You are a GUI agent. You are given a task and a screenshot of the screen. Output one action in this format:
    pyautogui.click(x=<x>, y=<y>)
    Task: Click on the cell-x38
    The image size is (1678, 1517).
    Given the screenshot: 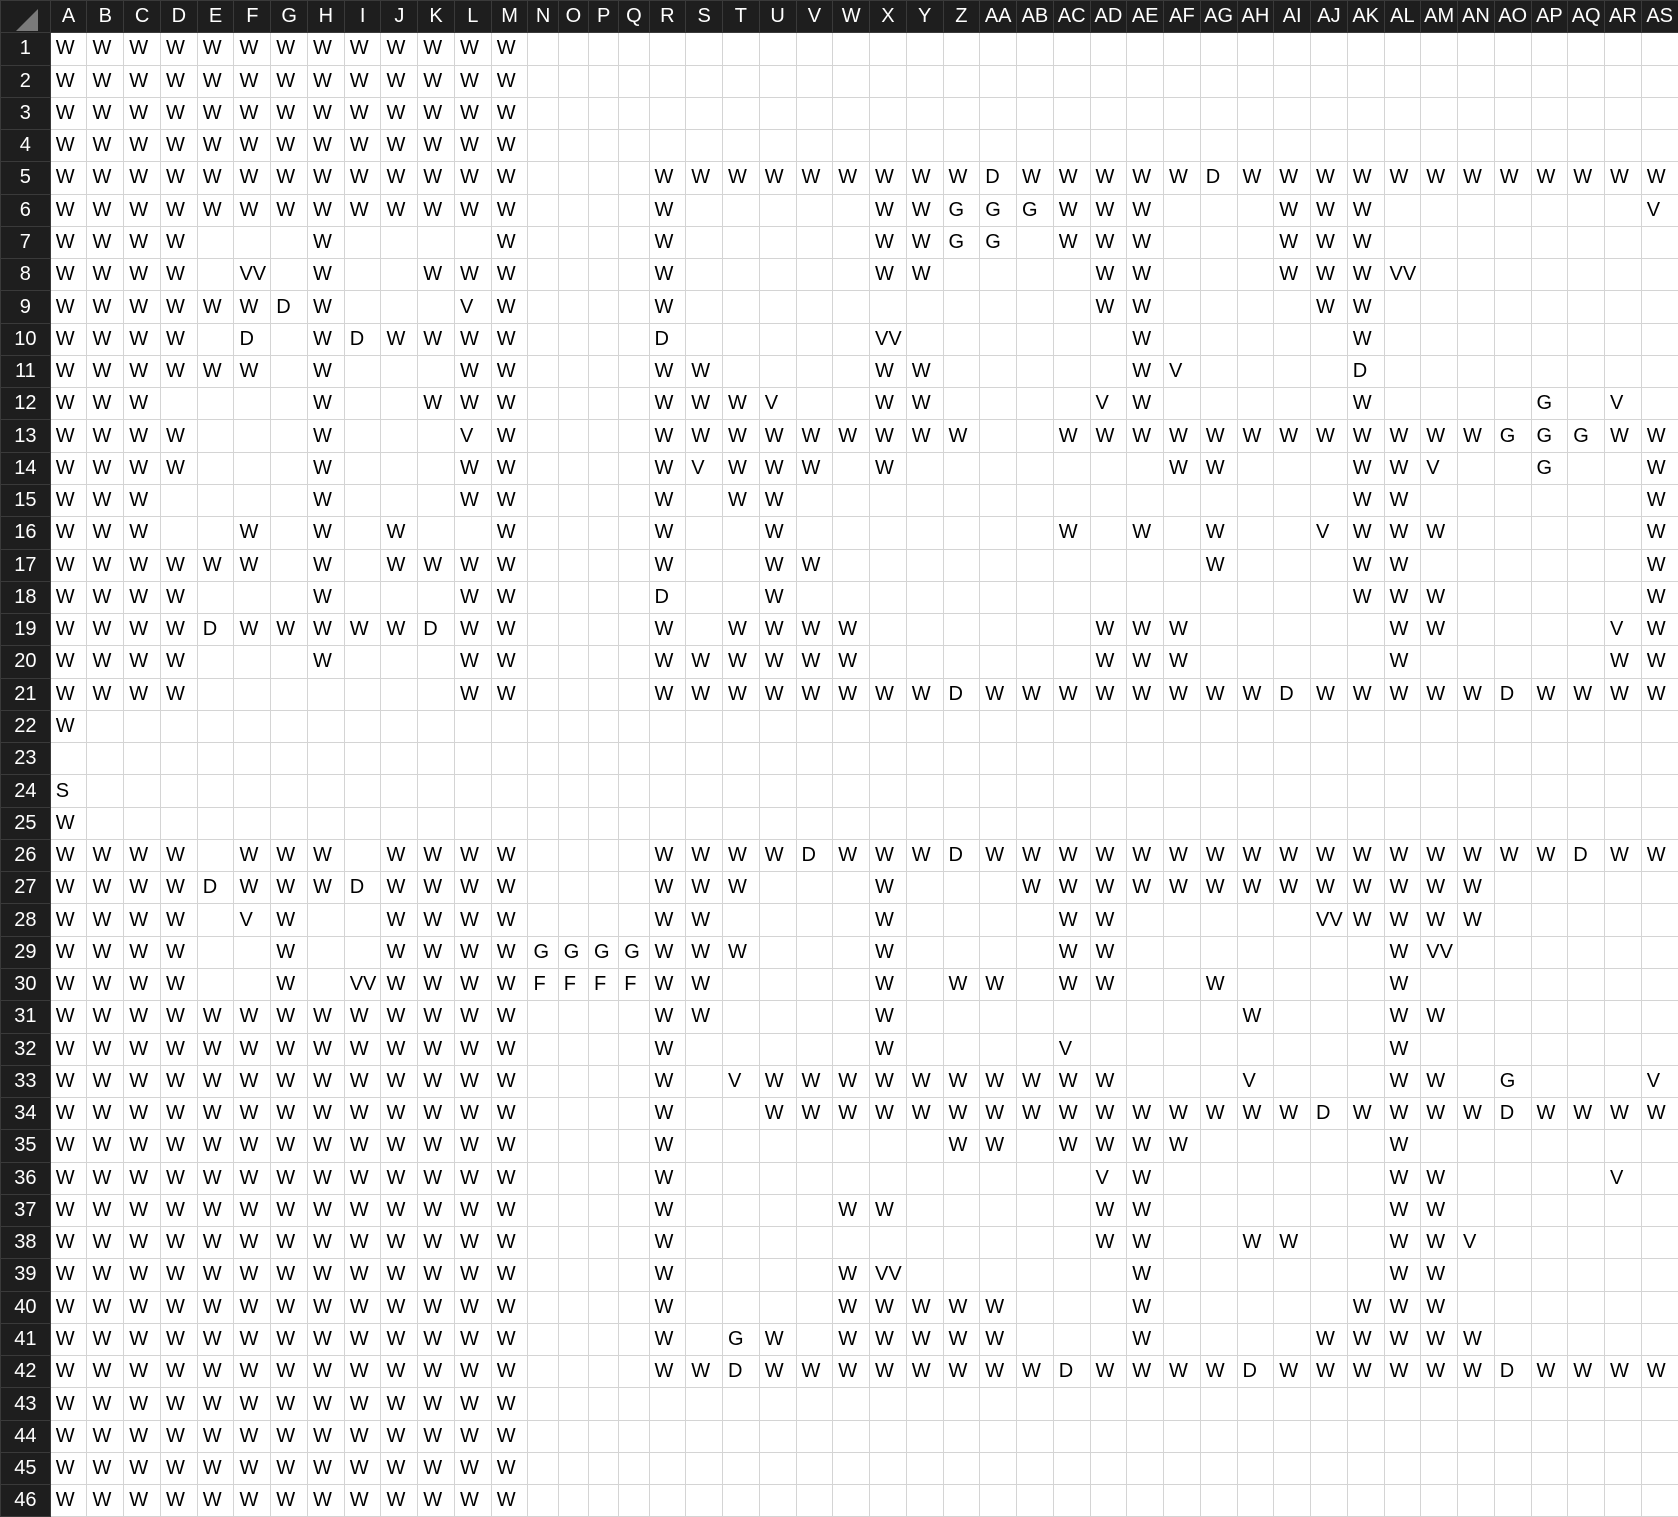 What is the action you would take?
    pyautogui.click(x=888, y=1243)
    